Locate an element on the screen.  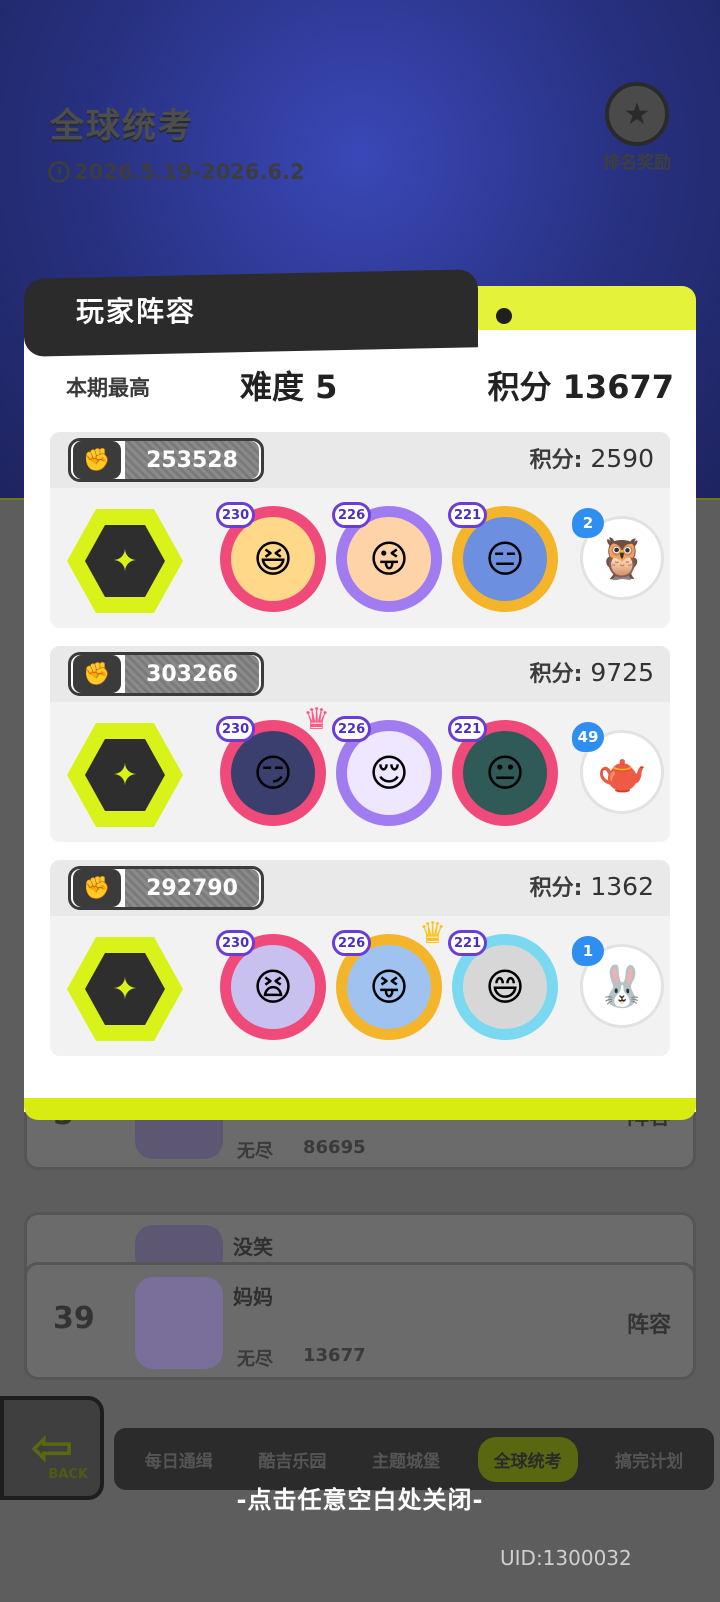
blue-hair-heroine-portrait-icon: 😑 is located at coordinates (505, 559).